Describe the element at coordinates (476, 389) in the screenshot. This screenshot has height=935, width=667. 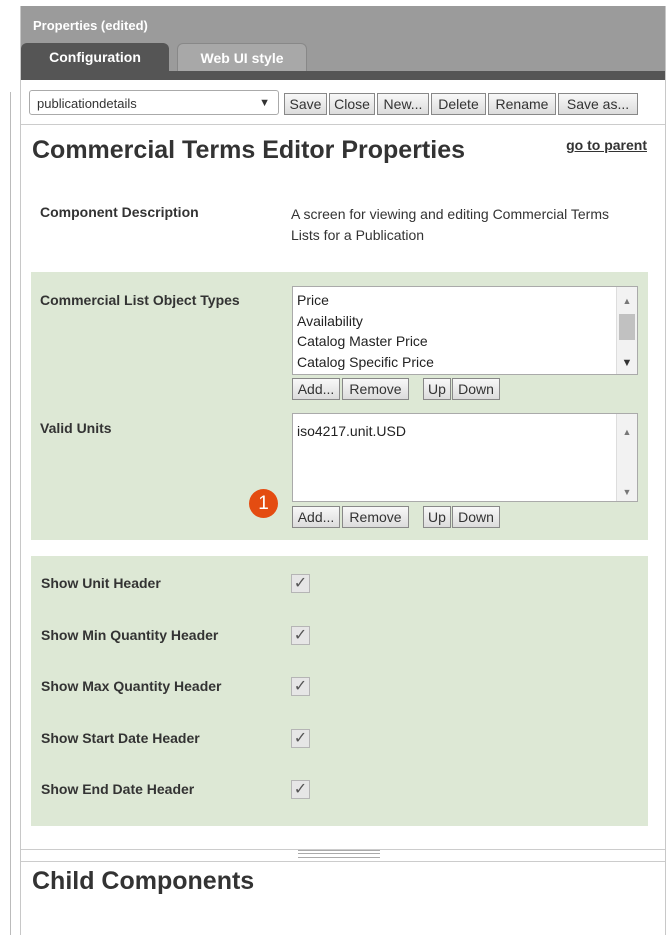
I see `object-types-down-button: Down` at that location.